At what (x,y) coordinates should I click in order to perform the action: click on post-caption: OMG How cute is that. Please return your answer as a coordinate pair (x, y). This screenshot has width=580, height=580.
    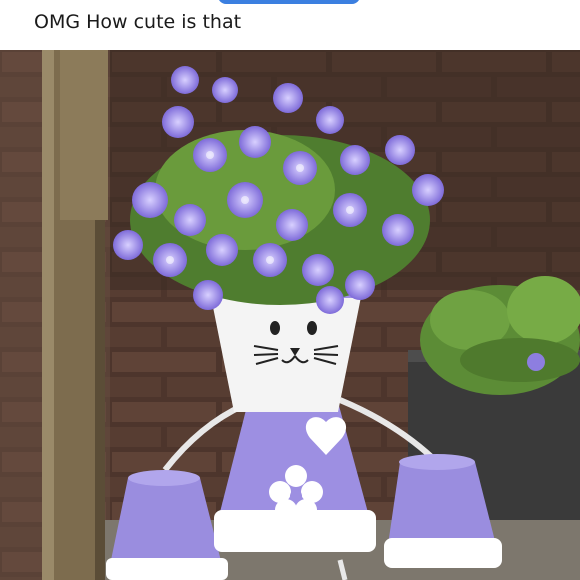
    Looking at the image, I should click on (138, 22).